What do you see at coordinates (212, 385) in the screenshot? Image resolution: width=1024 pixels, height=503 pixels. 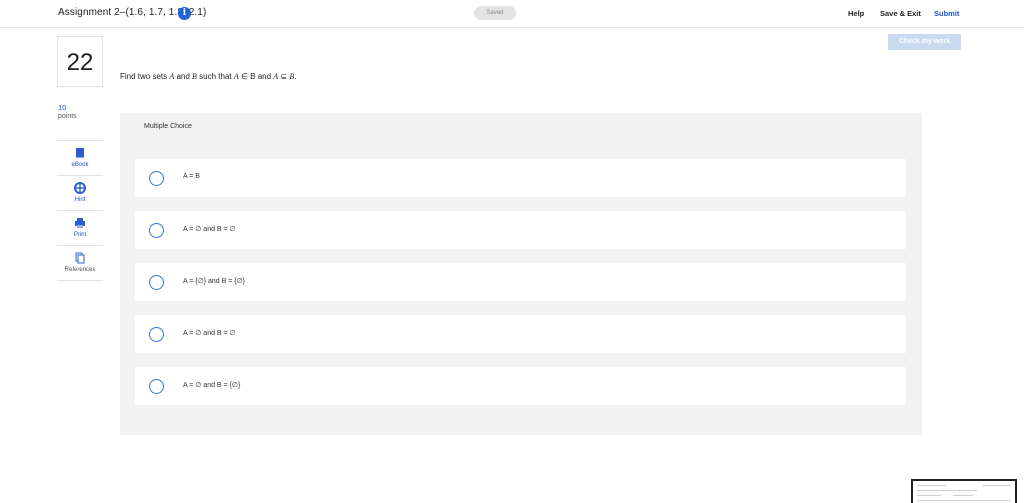 I see `answer-text: A = ∅ and B = {∅}` at bounding box center [212, 385].